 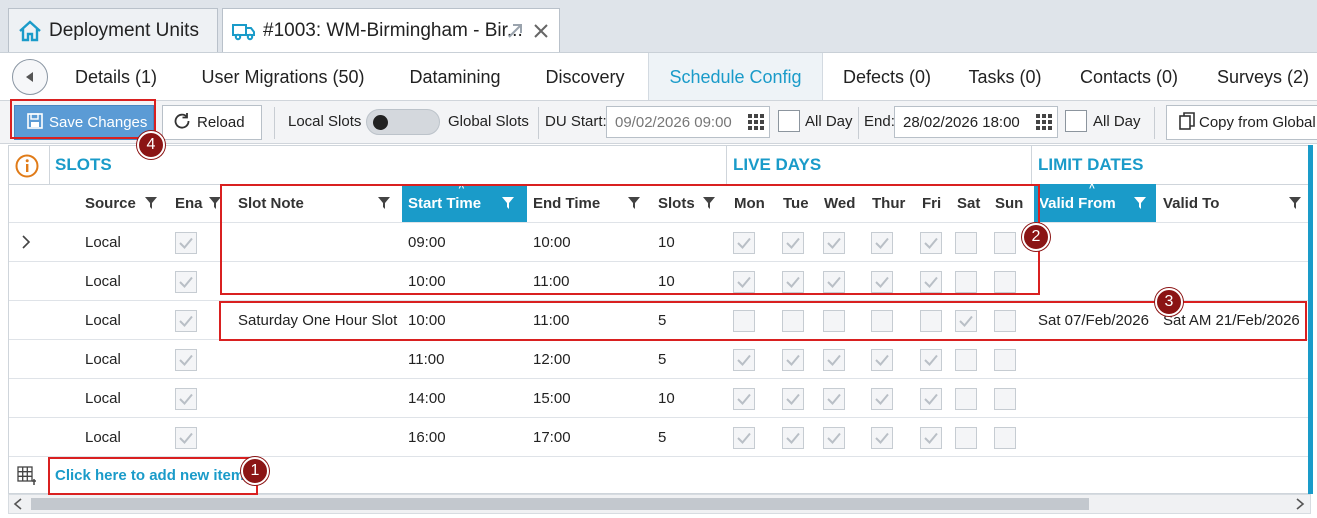 What do you see at coordinates (839, 203) in the screenshot?
I see `col-wed: Wed` at bounding box center [839, 203].